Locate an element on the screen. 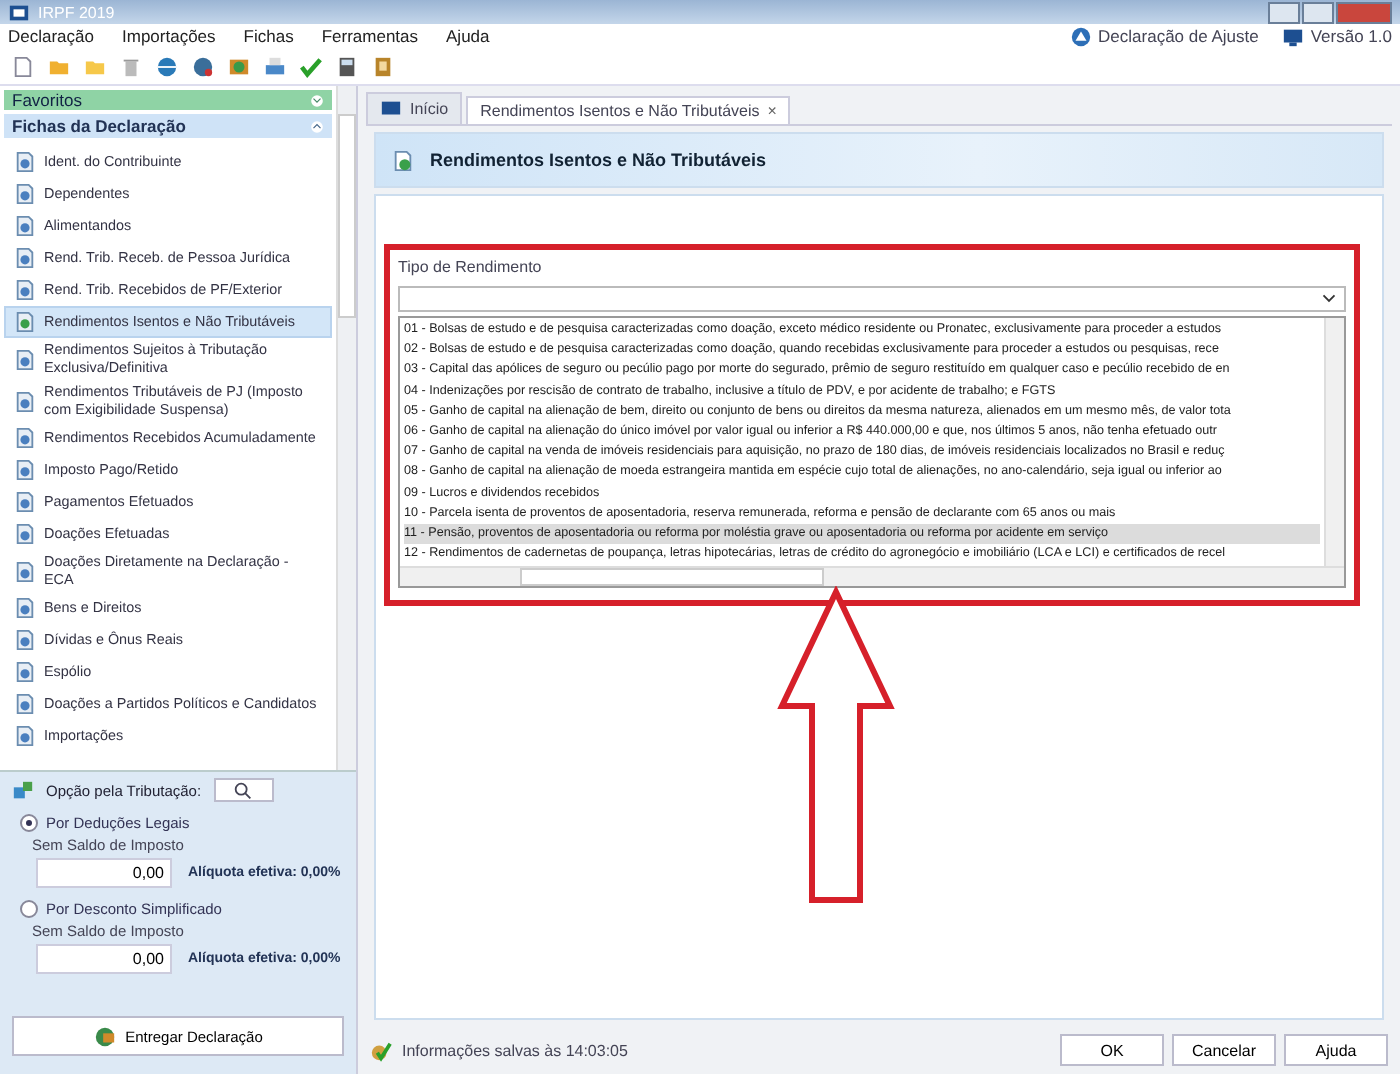 The image size is (1400, 1074). favorites-label: Favoritos is located at coordinates (47, 100).